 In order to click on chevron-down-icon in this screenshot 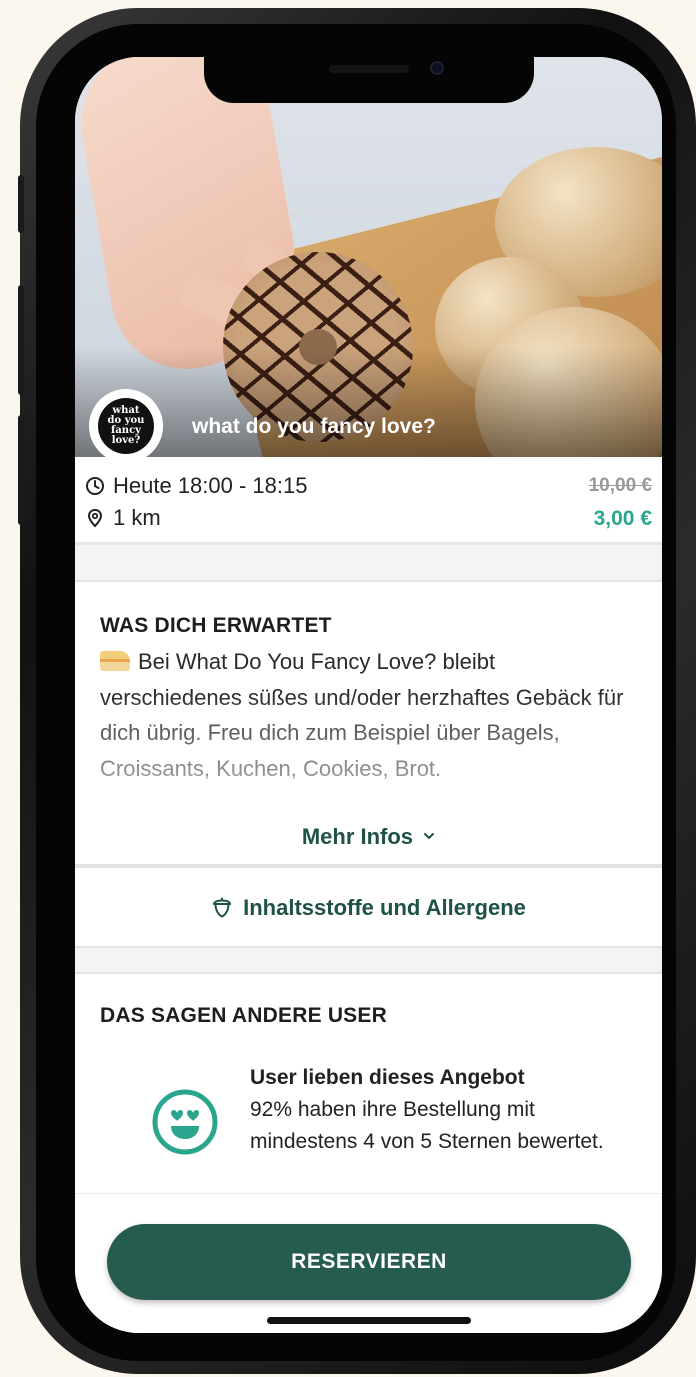, I will do `click(429, 836)`.